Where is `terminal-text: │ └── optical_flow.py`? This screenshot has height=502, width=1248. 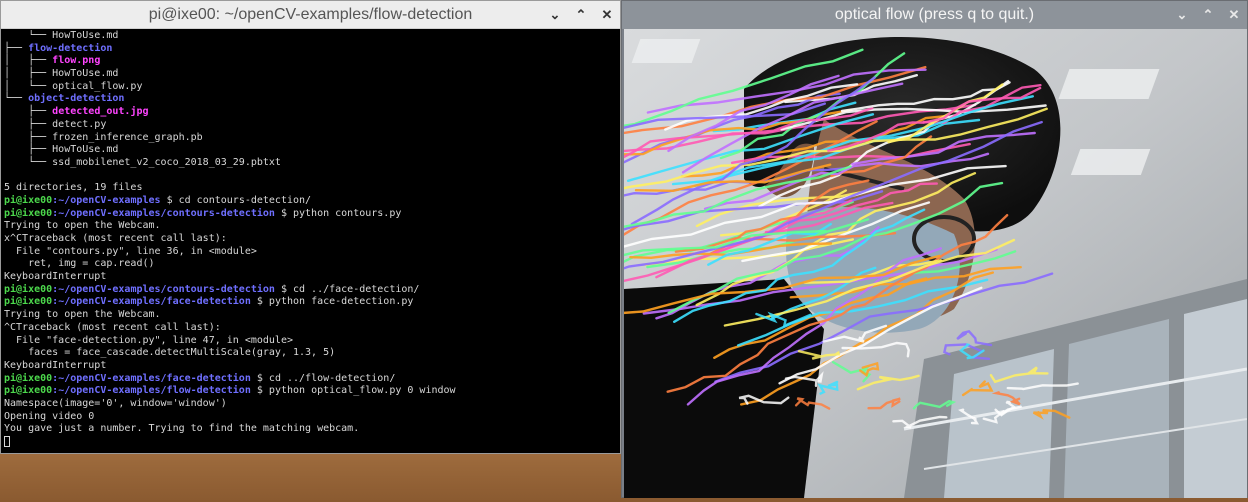 terminal-text: │ └── optical_flow.py is located at coordinates (73, 86).